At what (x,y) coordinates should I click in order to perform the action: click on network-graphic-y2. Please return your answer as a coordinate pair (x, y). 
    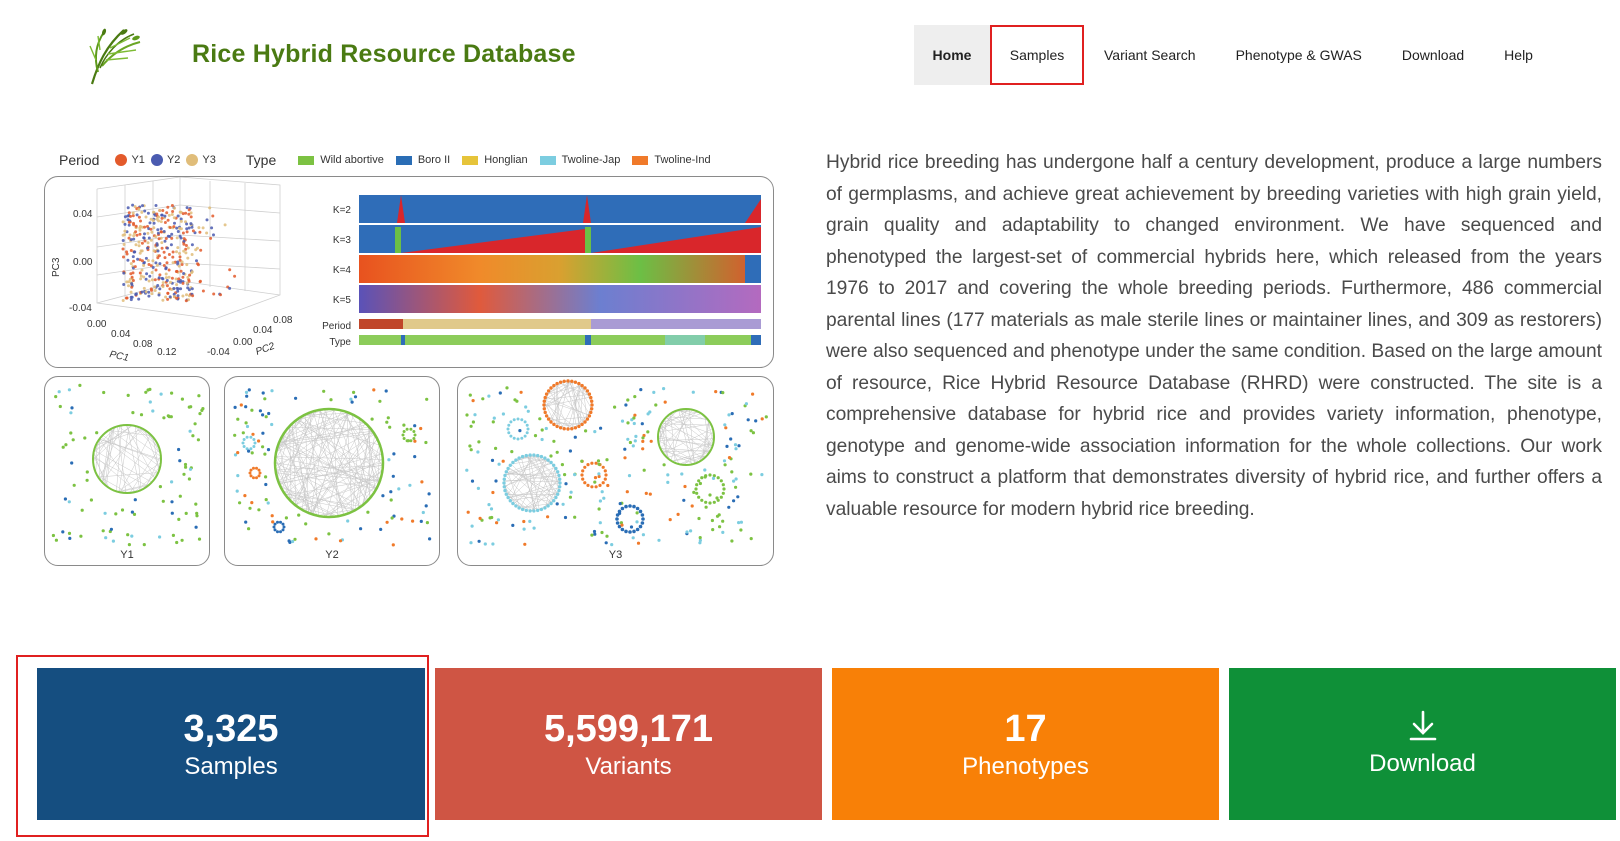
    Looking at the image, I should click on (332, 467).